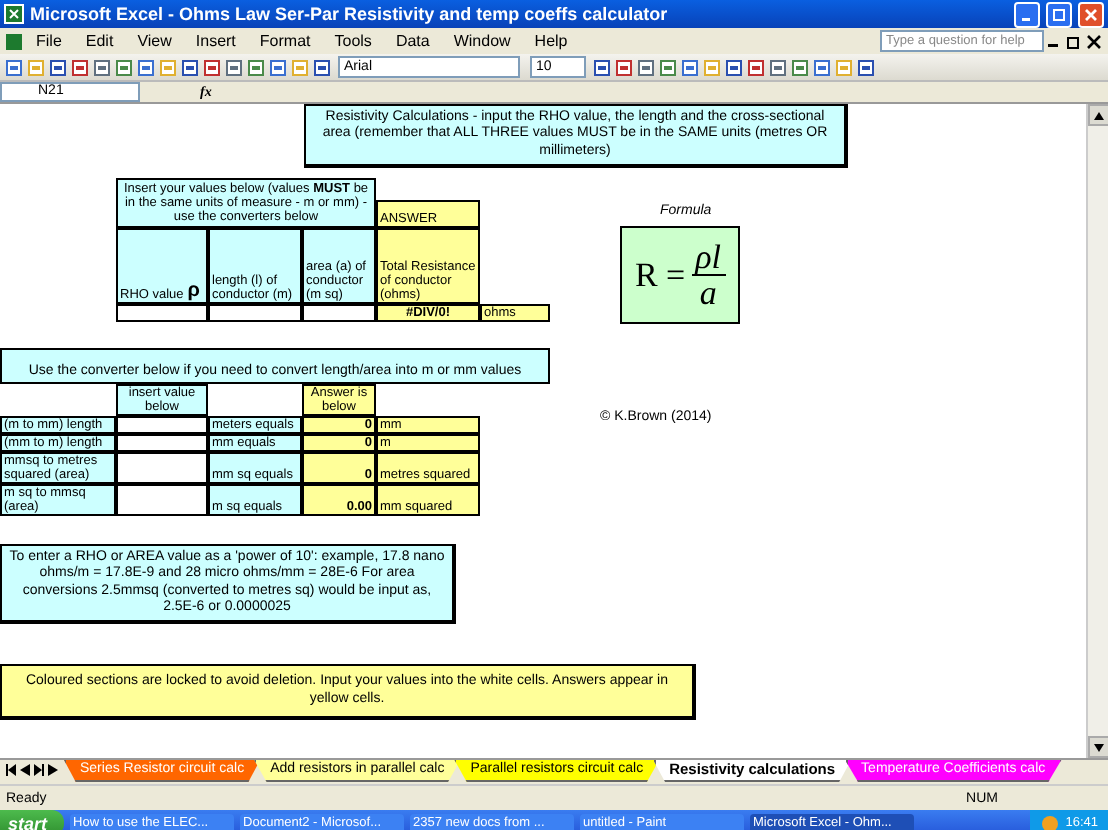 This screenshot has width=1108, height=830. I want to click on vertical-scrollbar, so click(1097, 431).